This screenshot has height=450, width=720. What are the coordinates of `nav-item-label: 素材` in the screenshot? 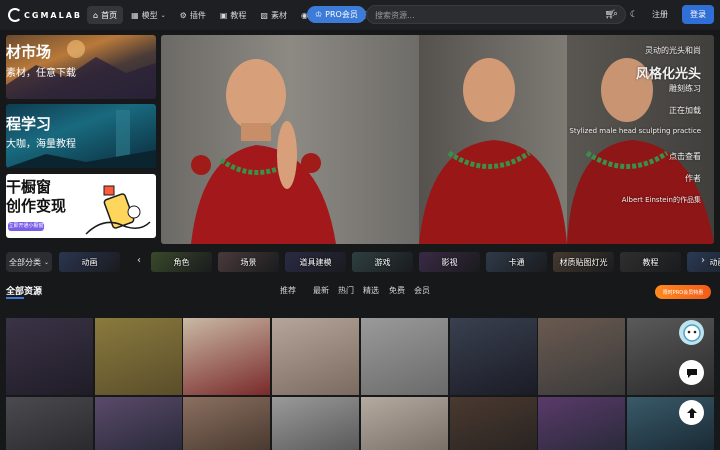 It's located at (278, 15).